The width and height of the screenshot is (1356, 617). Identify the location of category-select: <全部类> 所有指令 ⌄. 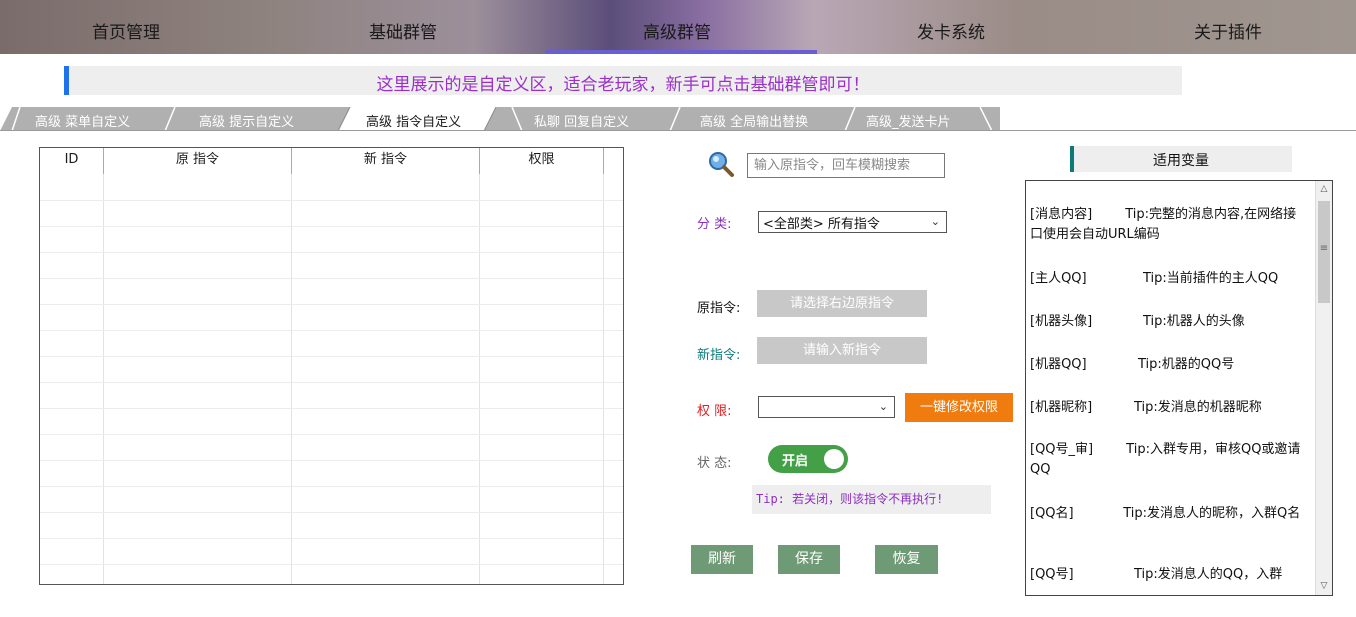
(852, 222).